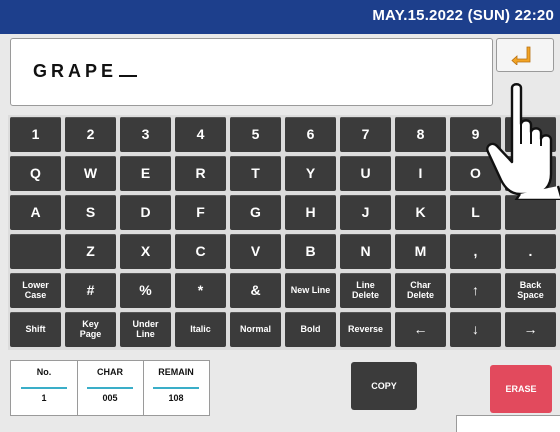 This screenshot has width=560, height=432. I want to click on key-s: S, so click(90, 212).